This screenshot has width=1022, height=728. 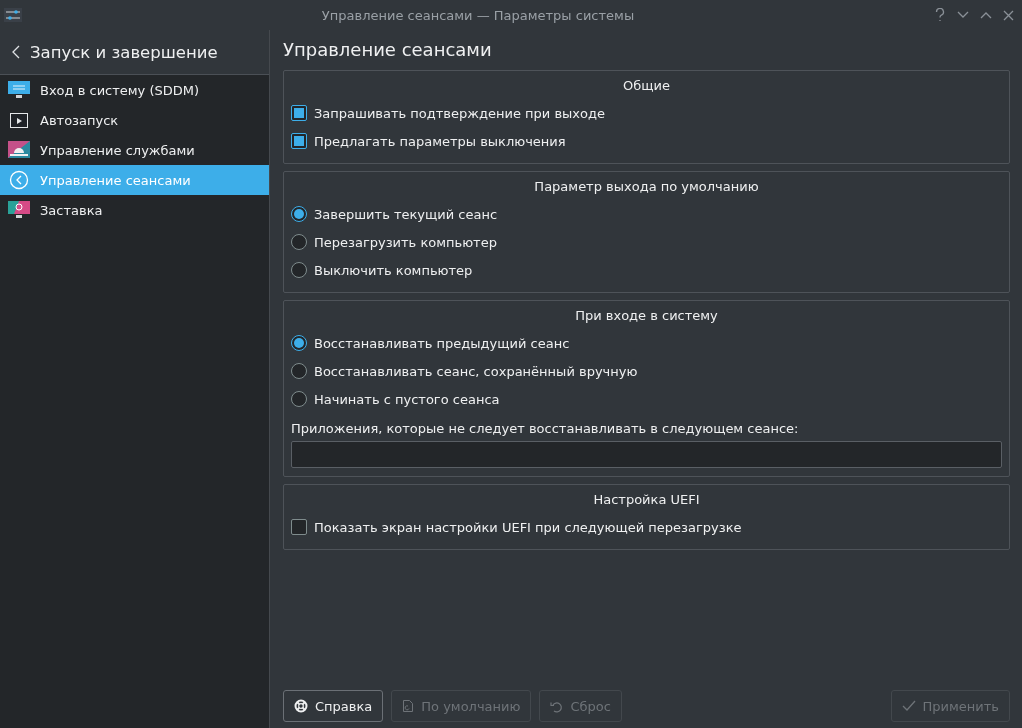 What do you see at coordinates (646, 141) in the screenshot?
I see `checkbox-option: Предлагать параметры выключения` at bounding box center [646, 141].